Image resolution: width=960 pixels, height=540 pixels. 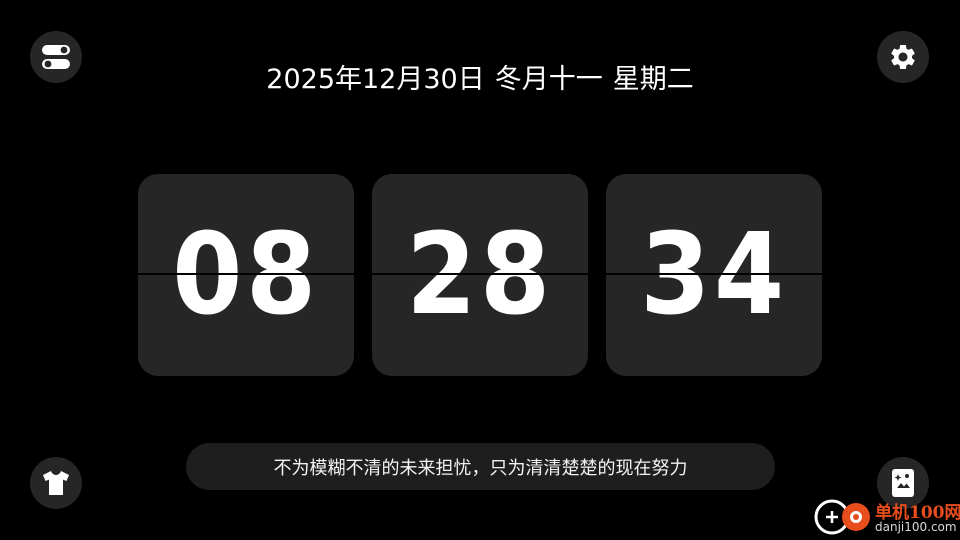 What do you see at coordinates (842, 517) in the screenshot?
I see `watermark-logo` at bounding box center [842, 517].